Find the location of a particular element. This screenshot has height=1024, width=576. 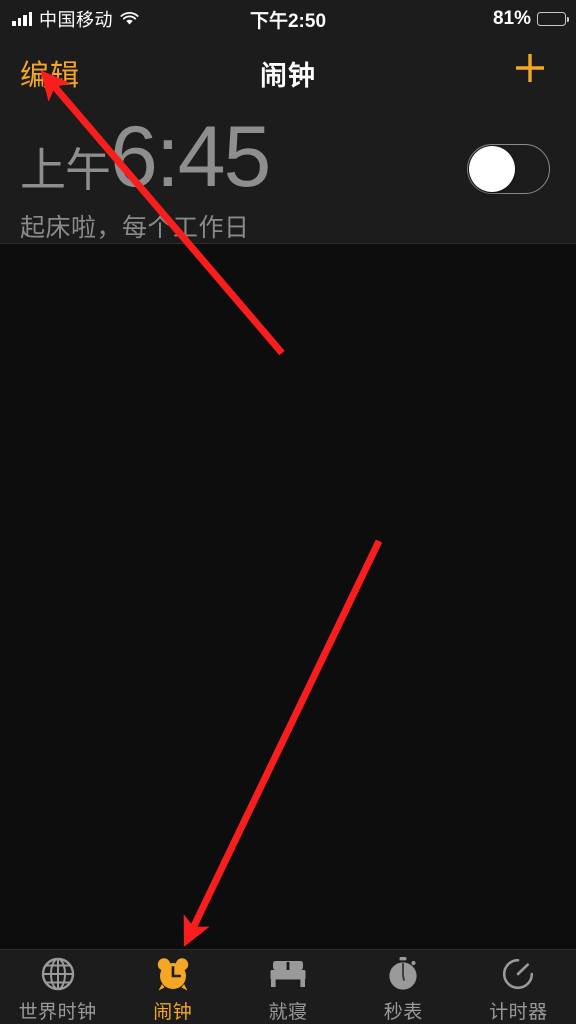

status-bar-right: 81% is located at coordinates (530, 19).